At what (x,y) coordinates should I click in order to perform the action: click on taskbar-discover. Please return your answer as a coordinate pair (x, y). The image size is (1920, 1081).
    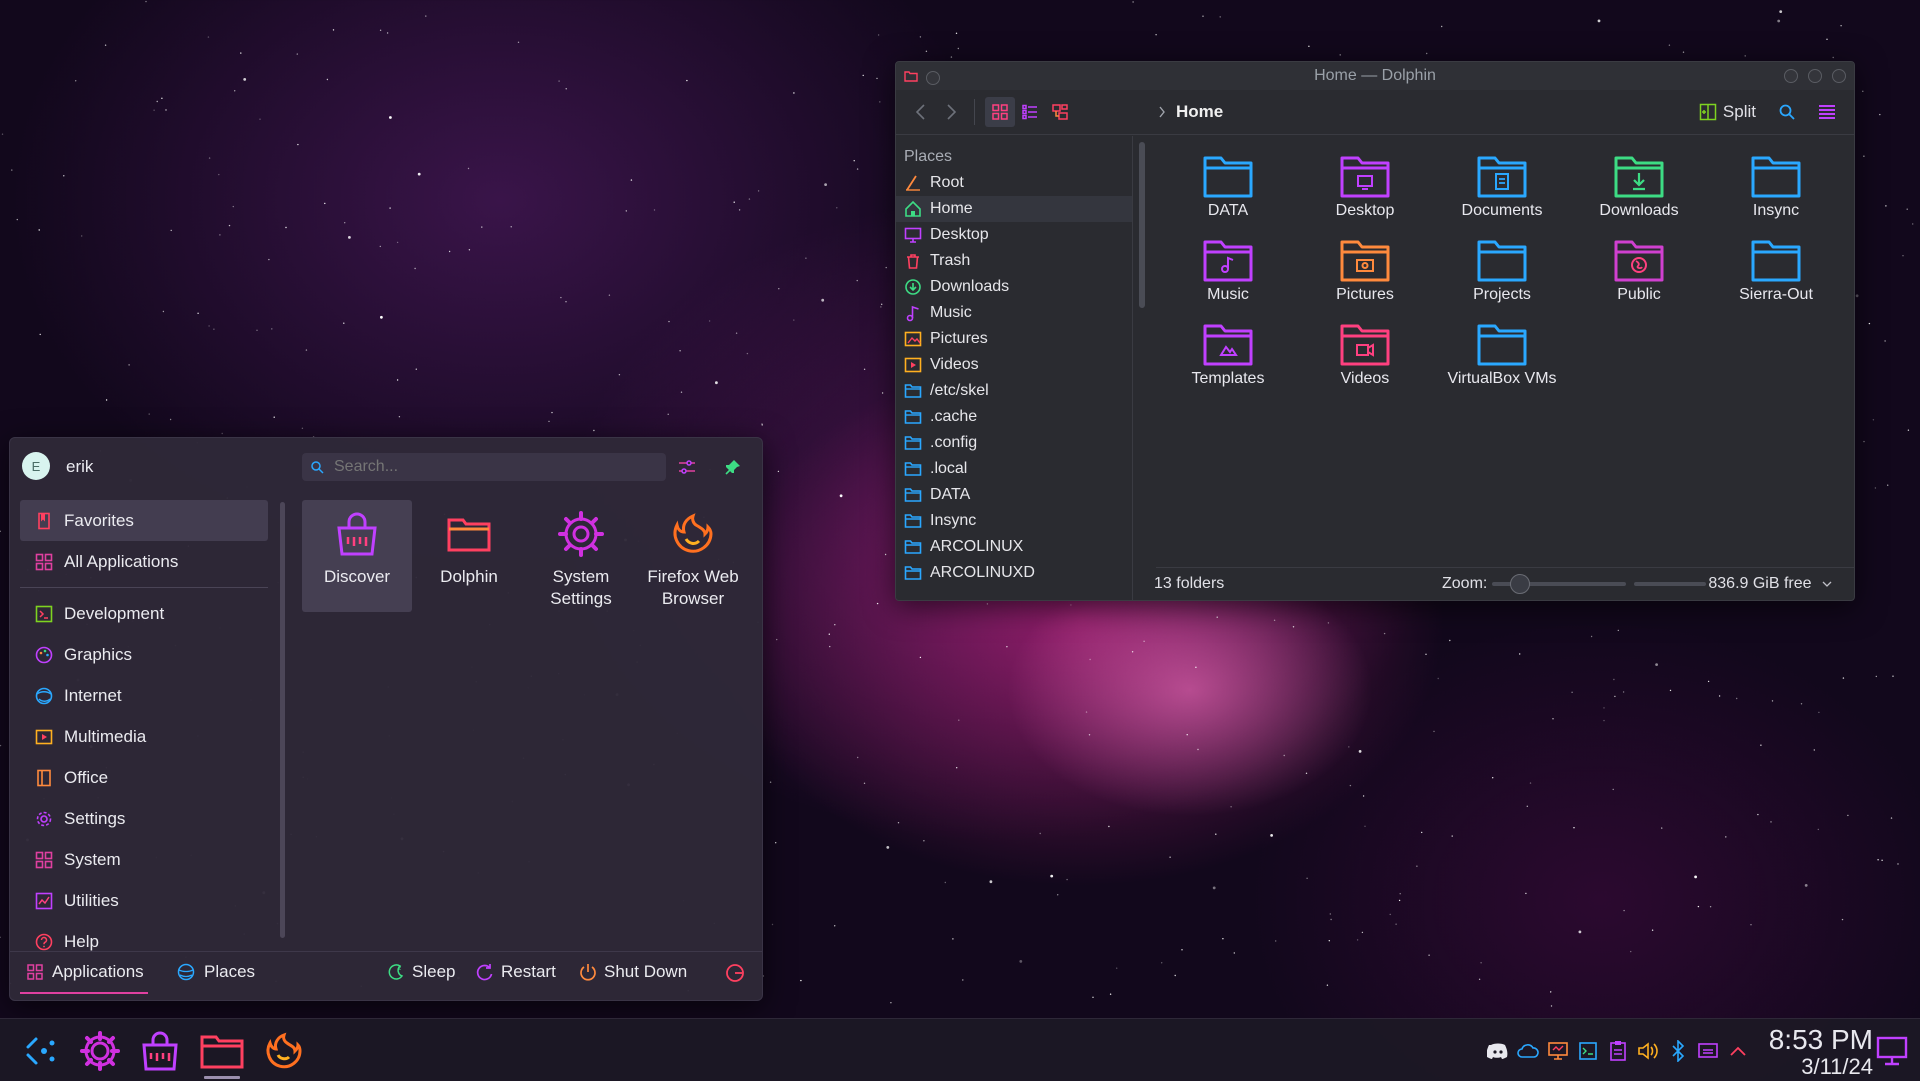
    Looking at the image, I should click on (160, 1051).